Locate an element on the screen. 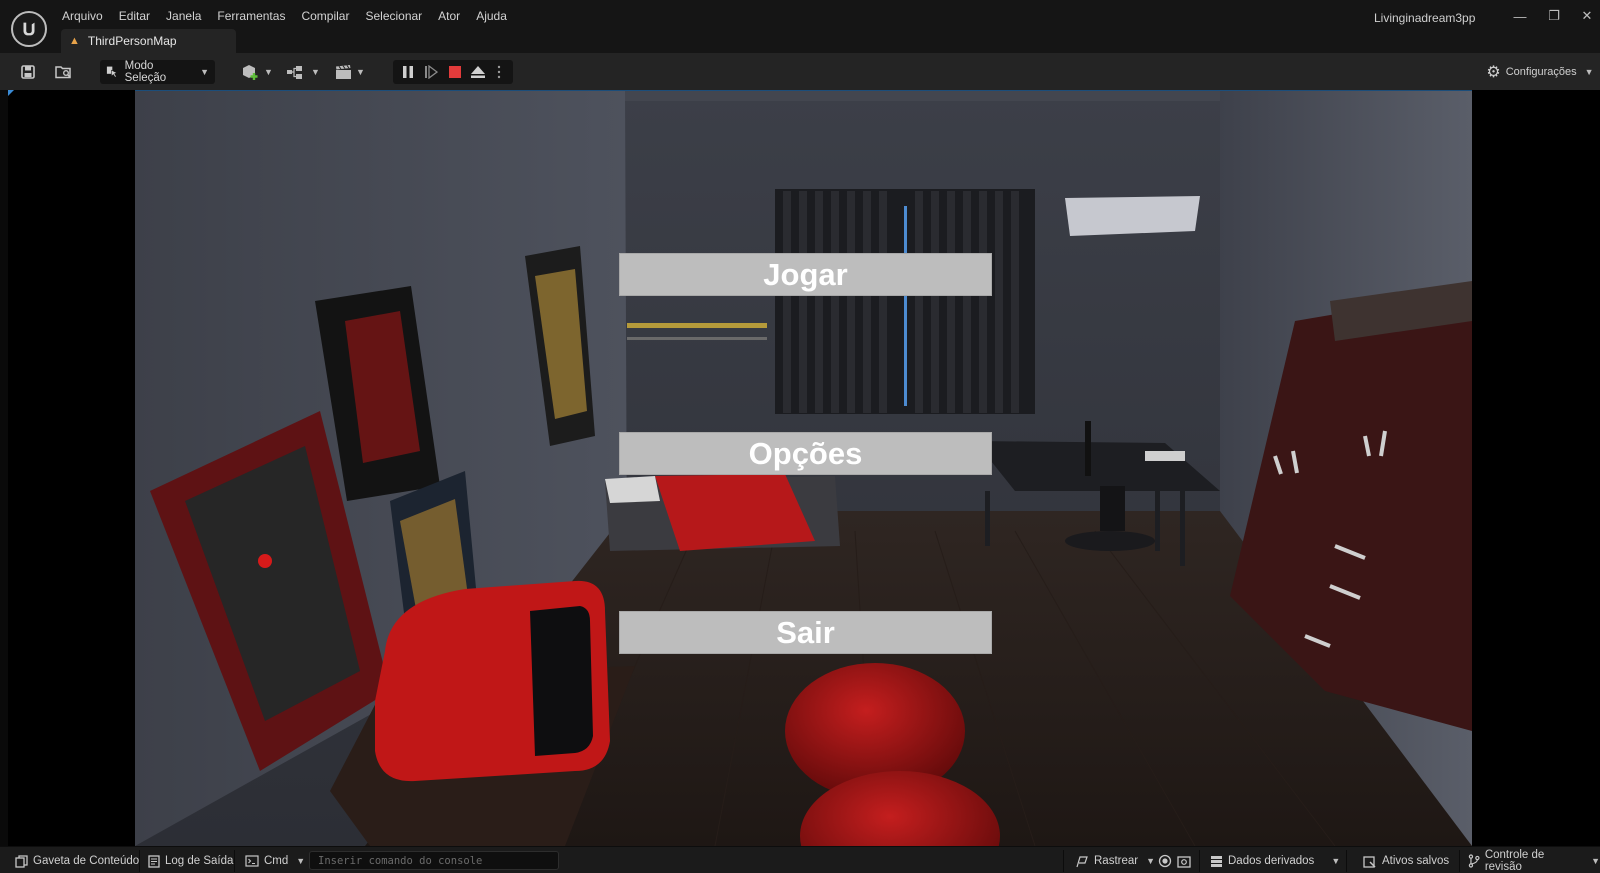  menu-help: Ajuda is located at coordinates (491, 17).